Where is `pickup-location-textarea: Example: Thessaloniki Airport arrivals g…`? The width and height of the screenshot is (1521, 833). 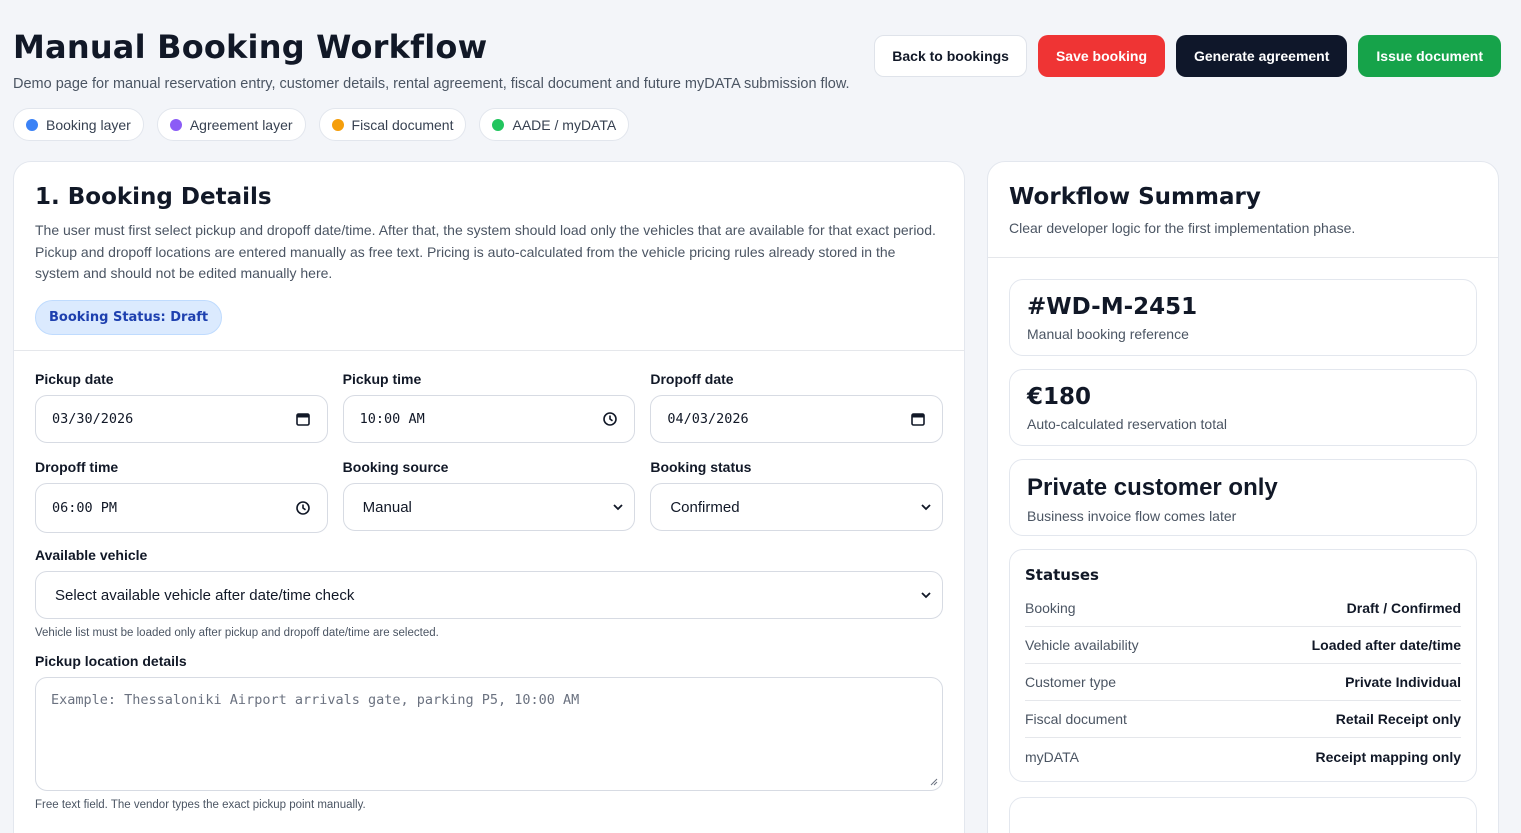
pickup-location-textarea: Example: Thessaloniki Airport arrivals g… is located at coordinates (489, 734).